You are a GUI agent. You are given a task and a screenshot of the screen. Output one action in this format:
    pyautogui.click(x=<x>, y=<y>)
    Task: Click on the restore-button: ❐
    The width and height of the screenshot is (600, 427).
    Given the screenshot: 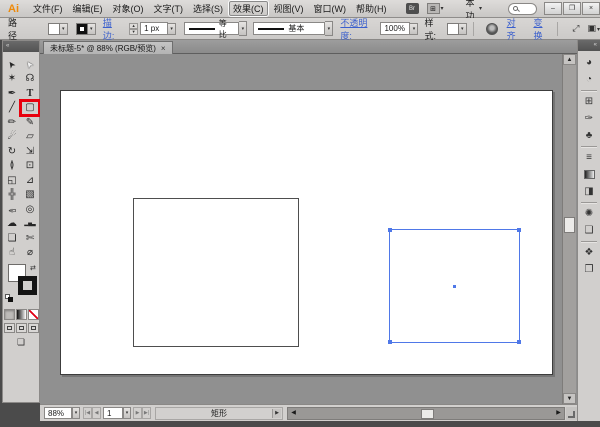 What is the action you would take?
    pyautogui.click(x=572, y=8)
    